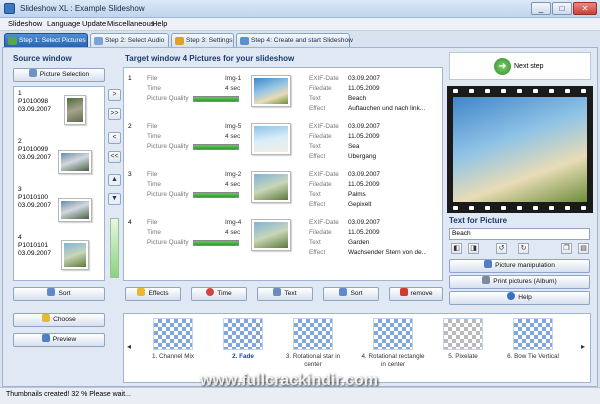 The image size is (600, 404). What do you see at coordinates (456, 248) in the screenshot?
I see `align-left-icon: ◧` at bounding box center [456, 248].